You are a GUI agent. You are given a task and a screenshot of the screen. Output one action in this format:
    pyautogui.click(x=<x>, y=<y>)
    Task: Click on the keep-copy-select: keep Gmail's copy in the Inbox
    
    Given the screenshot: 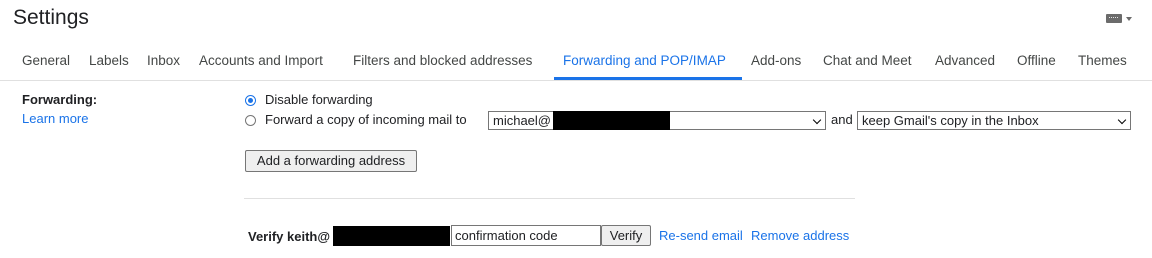 What is the action you would take?
    pyautogui.click(x=994, y=120)
    